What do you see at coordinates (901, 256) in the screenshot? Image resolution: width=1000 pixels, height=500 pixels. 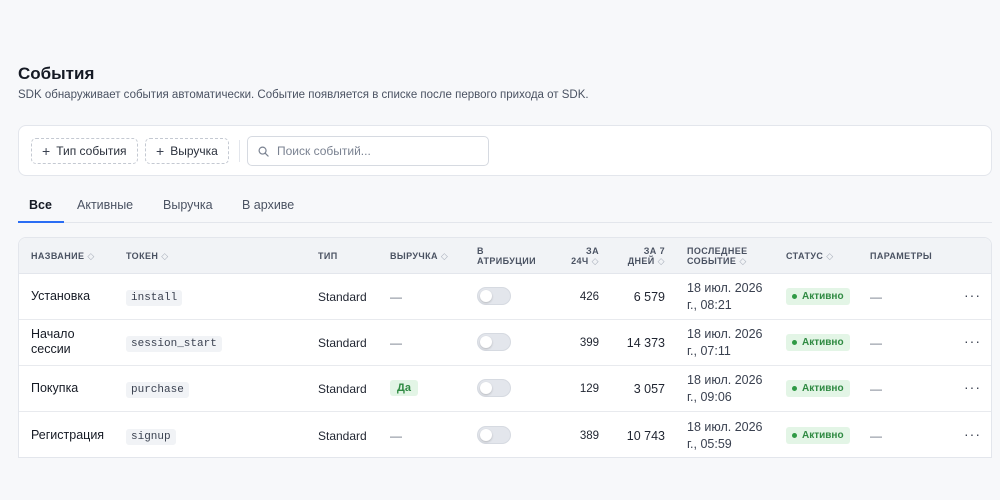 I see `header-params: ПАРАМЕТРЫ` at bounding box center [901, 256].